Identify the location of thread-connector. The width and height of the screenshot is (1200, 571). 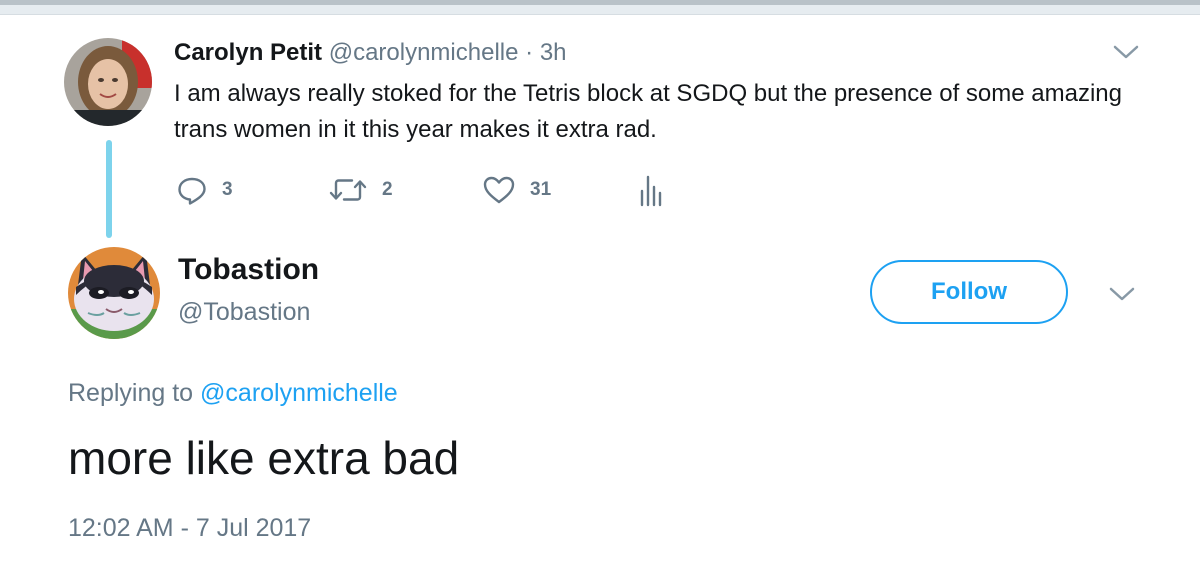
(109, 189).